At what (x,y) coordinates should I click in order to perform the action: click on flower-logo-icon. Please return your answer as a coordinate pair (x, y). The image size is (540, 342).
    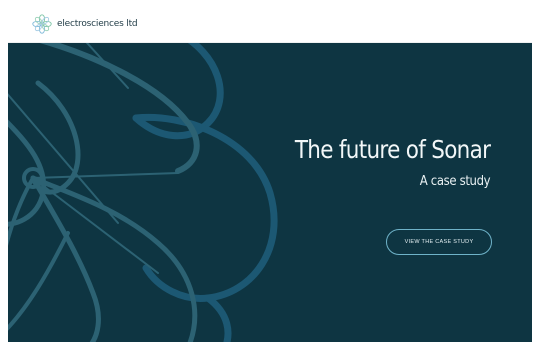
    Looking at the image, I should click on (42, 24).